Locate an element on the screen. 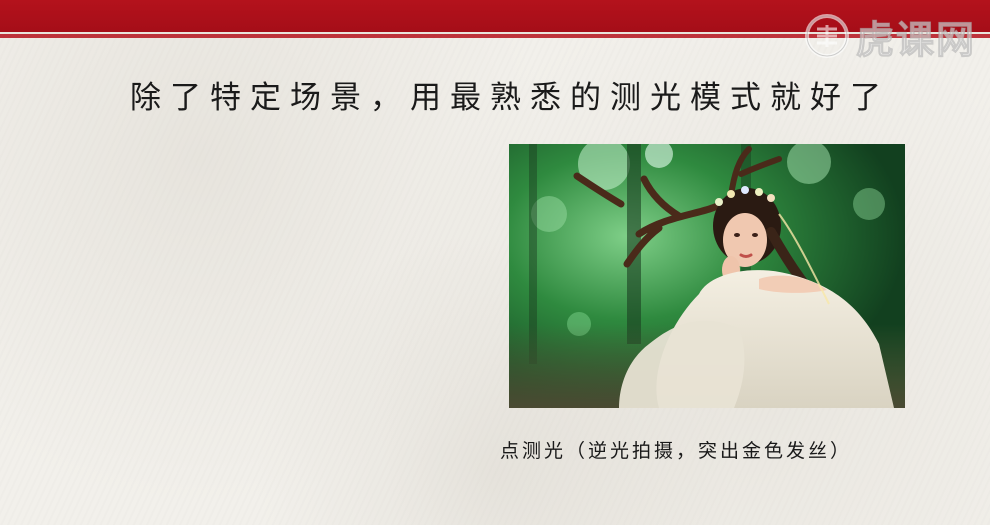 This screenshot has width=990, height=525. watermark: 虎课网 is located at coordinates (890, 36).